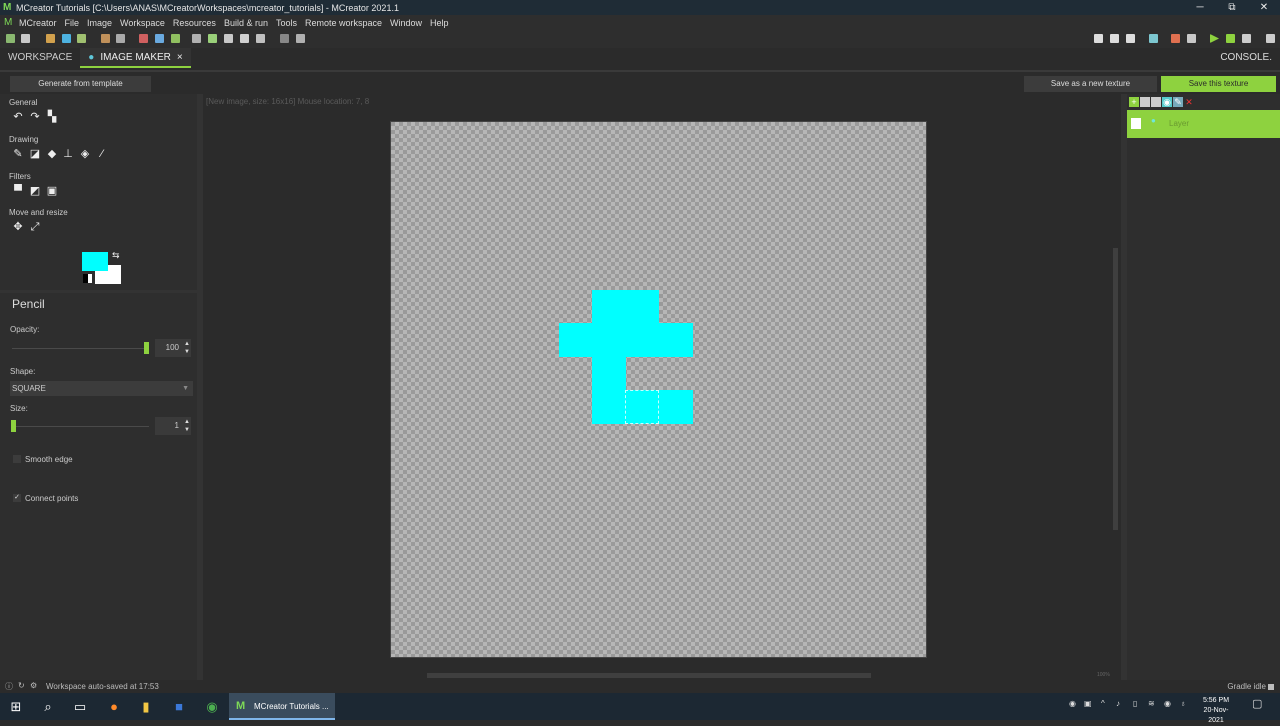 The image size is (1280, 726). Describe the element at coordinates (179, 707) in the screenshot. I see `visual-studio-icon: ■` at that location.